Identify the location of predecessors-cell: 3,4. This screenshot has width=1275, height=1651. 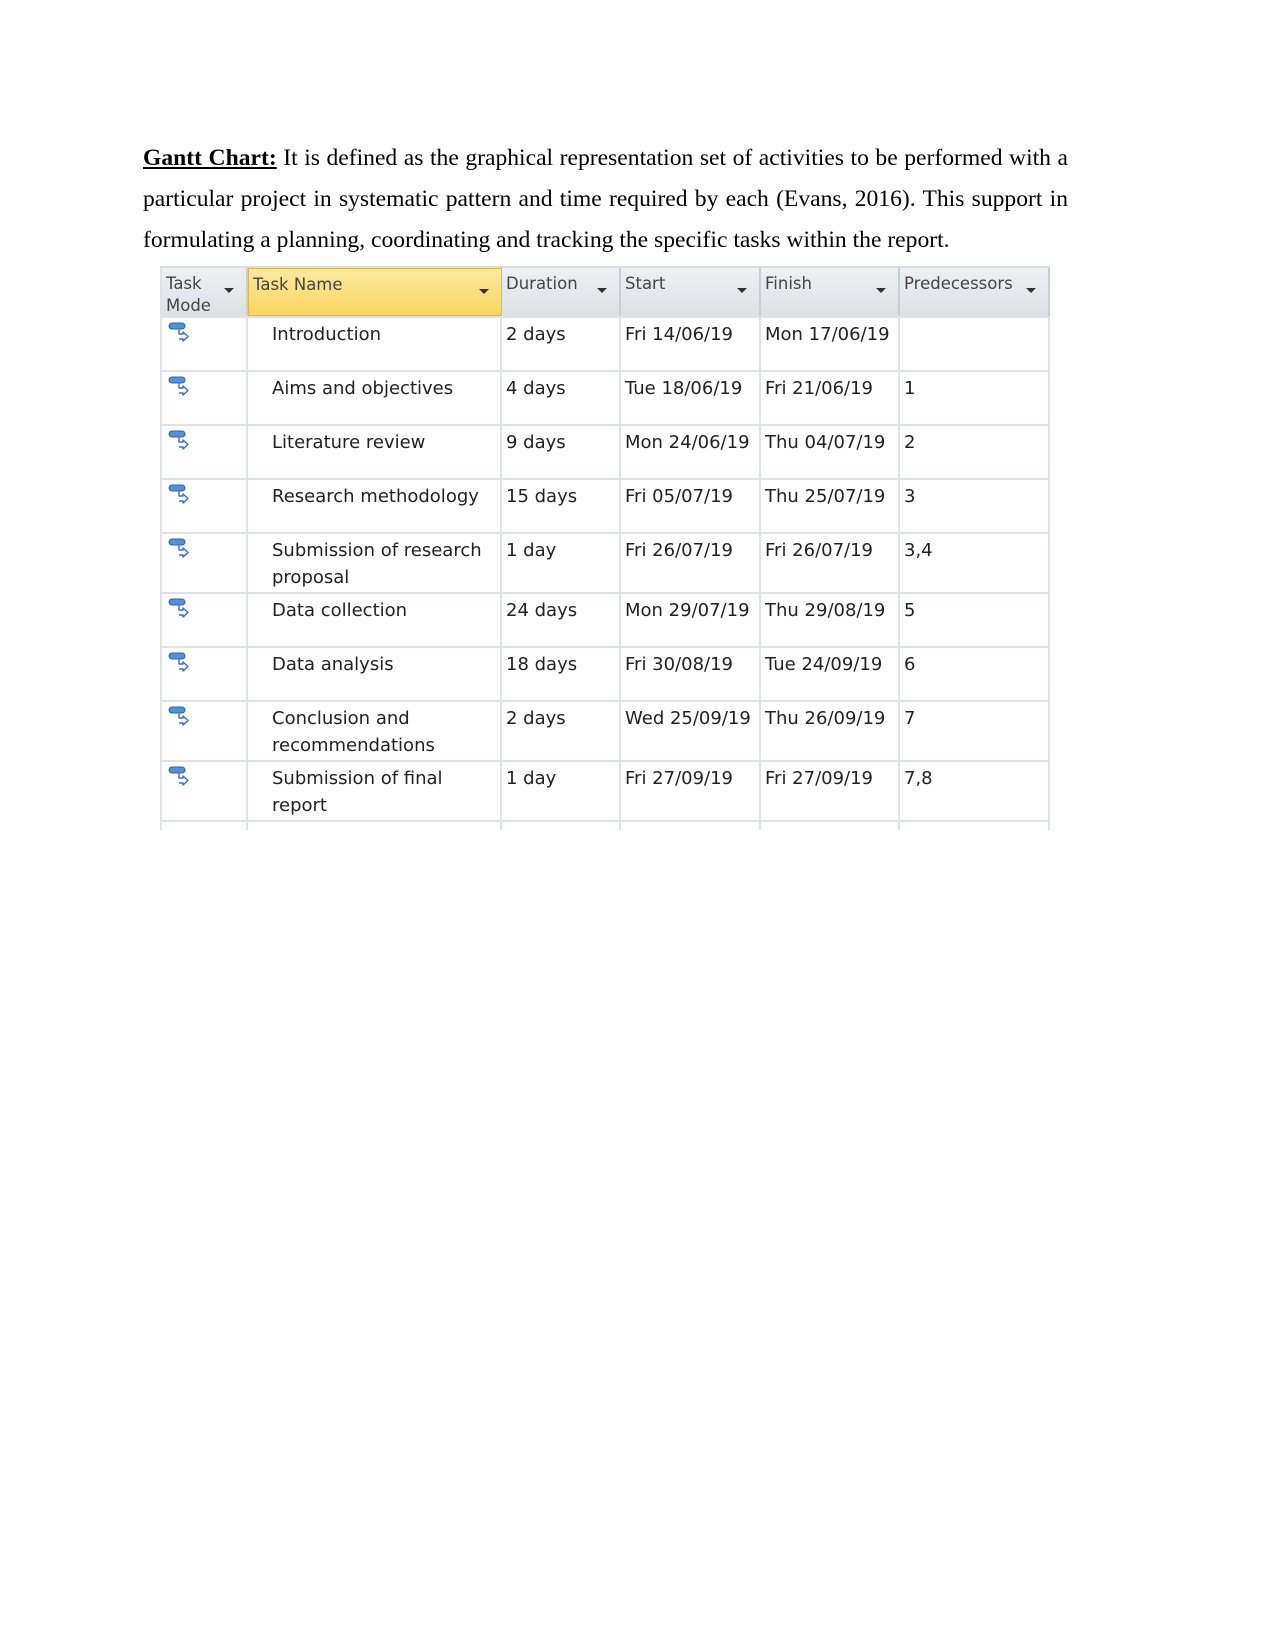
(975, 563).